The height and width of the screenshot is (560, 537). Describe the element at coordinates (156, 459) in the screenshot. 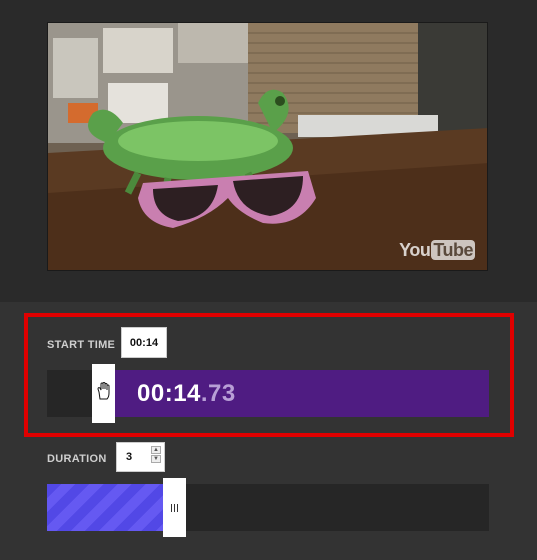

I see `stepper-down-icon: ▼` at that location.